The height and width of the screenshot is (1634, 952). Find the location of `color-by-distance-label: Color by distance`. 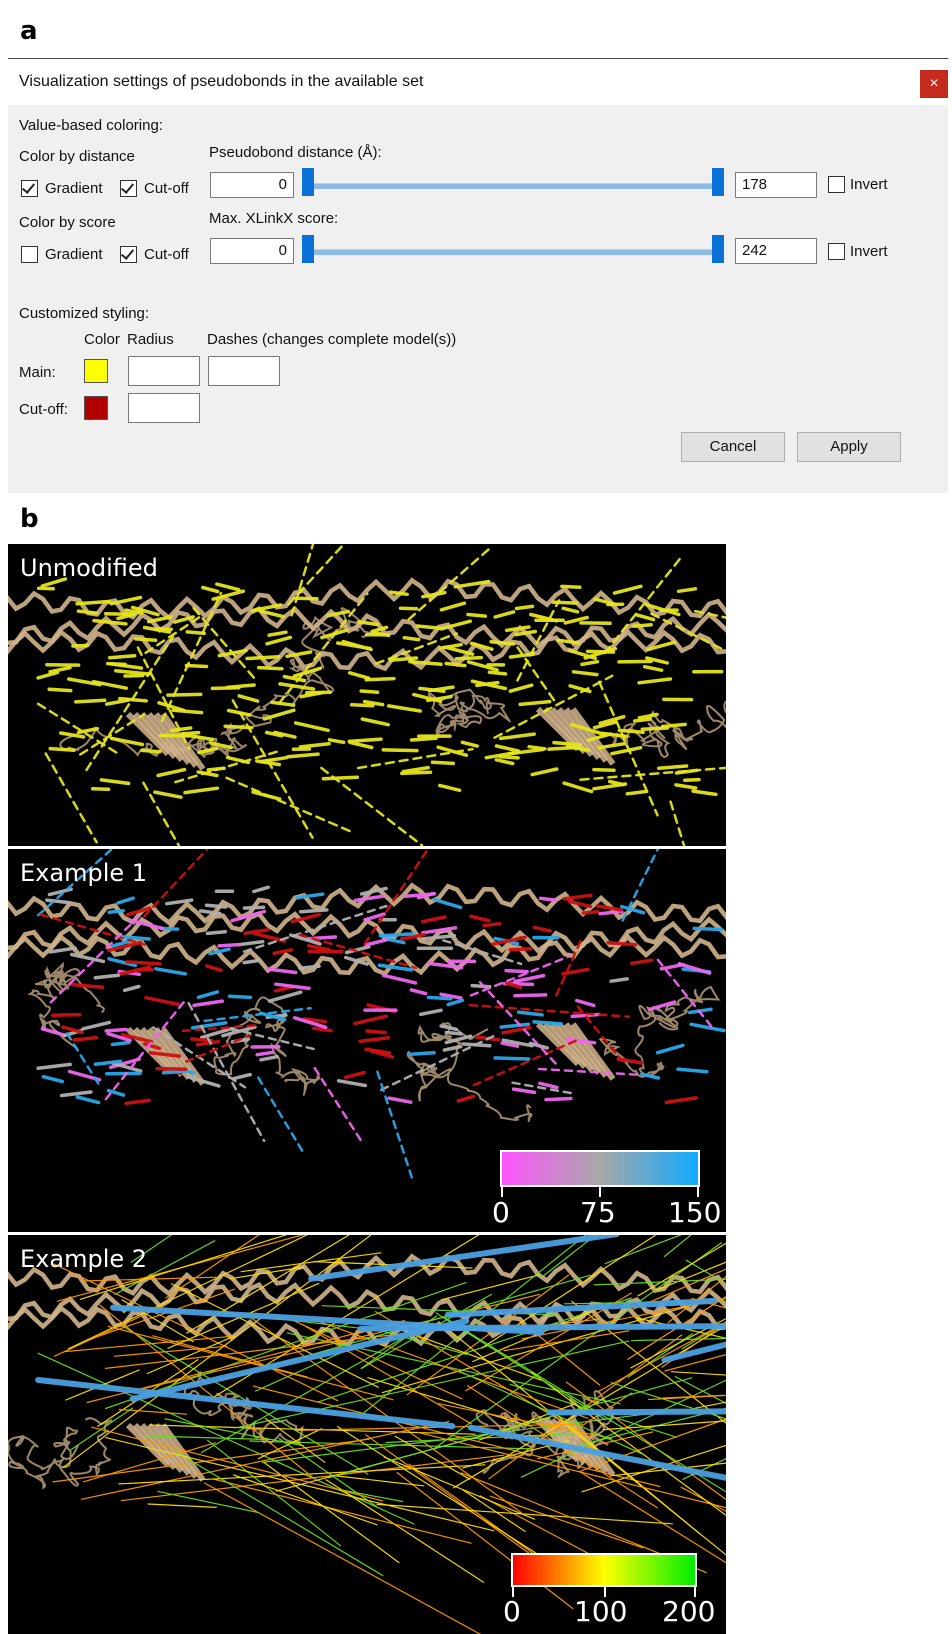

color-by-distance-label: Color by distance is located at coordinates (77, 156).